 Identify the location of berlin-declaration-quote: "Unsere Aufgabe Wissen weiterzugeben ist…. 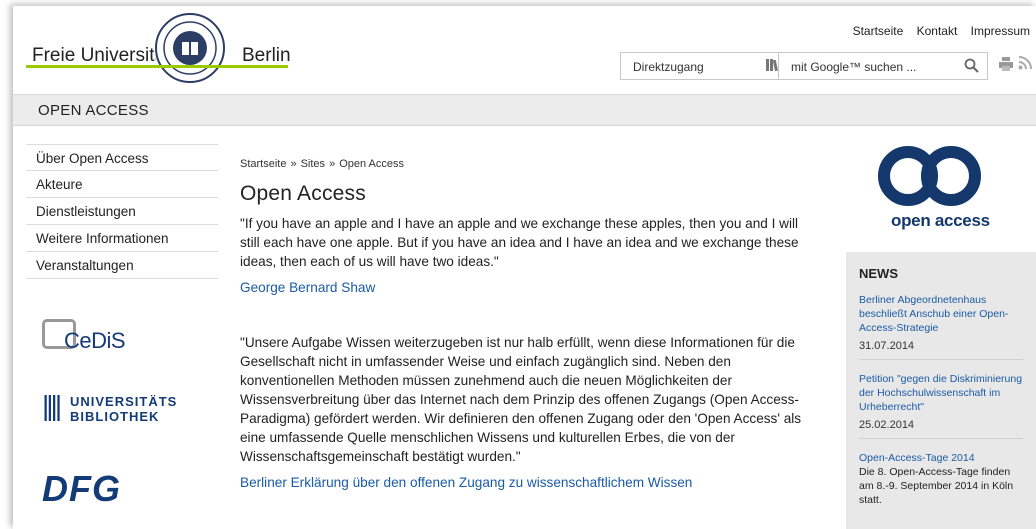
(521, 399).